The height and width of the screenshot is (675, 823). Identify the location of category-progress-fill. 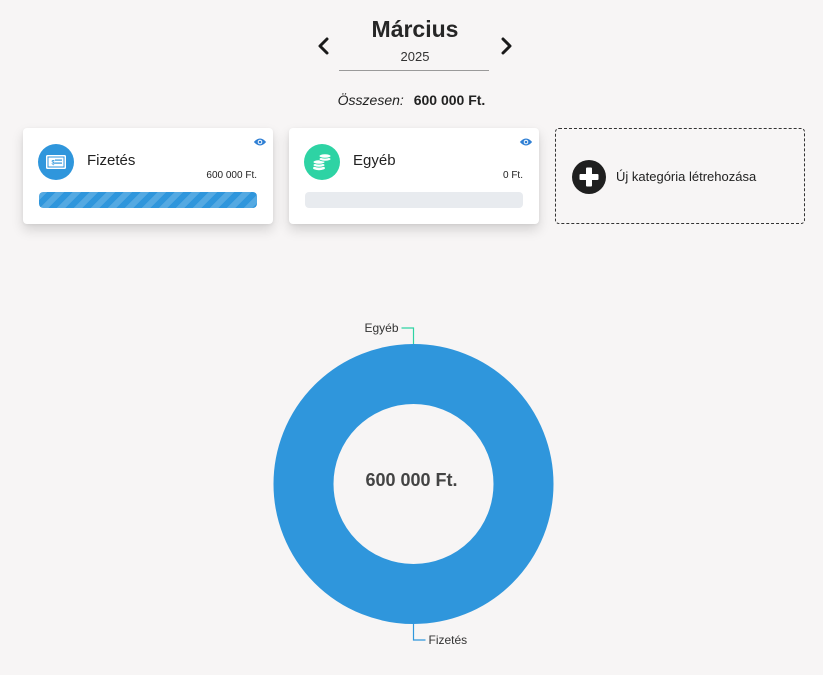
(148, 200).